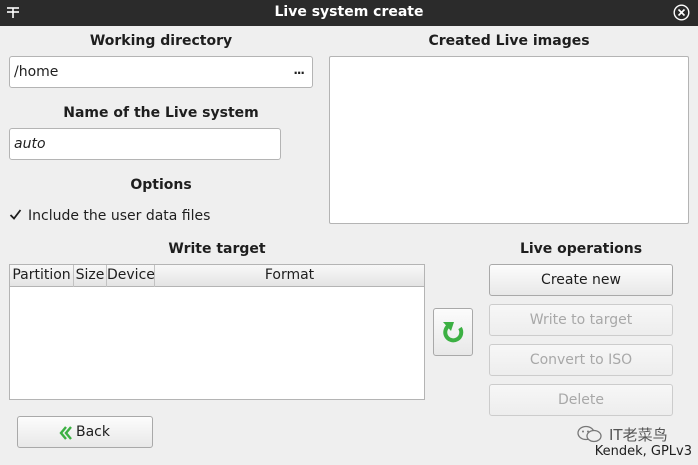 The height and width of the screenshot is (465, 698). I want to click on column-format: Format, so click(289, 276).